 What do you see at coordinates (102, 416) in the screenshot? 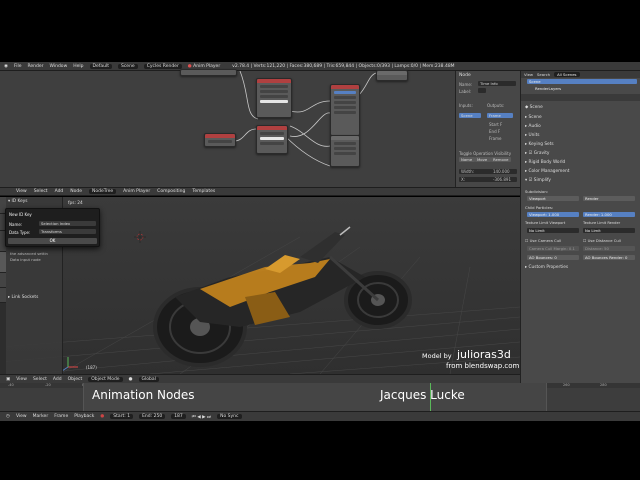
I see `record-icon: ●` at bounding box center [102, 416].